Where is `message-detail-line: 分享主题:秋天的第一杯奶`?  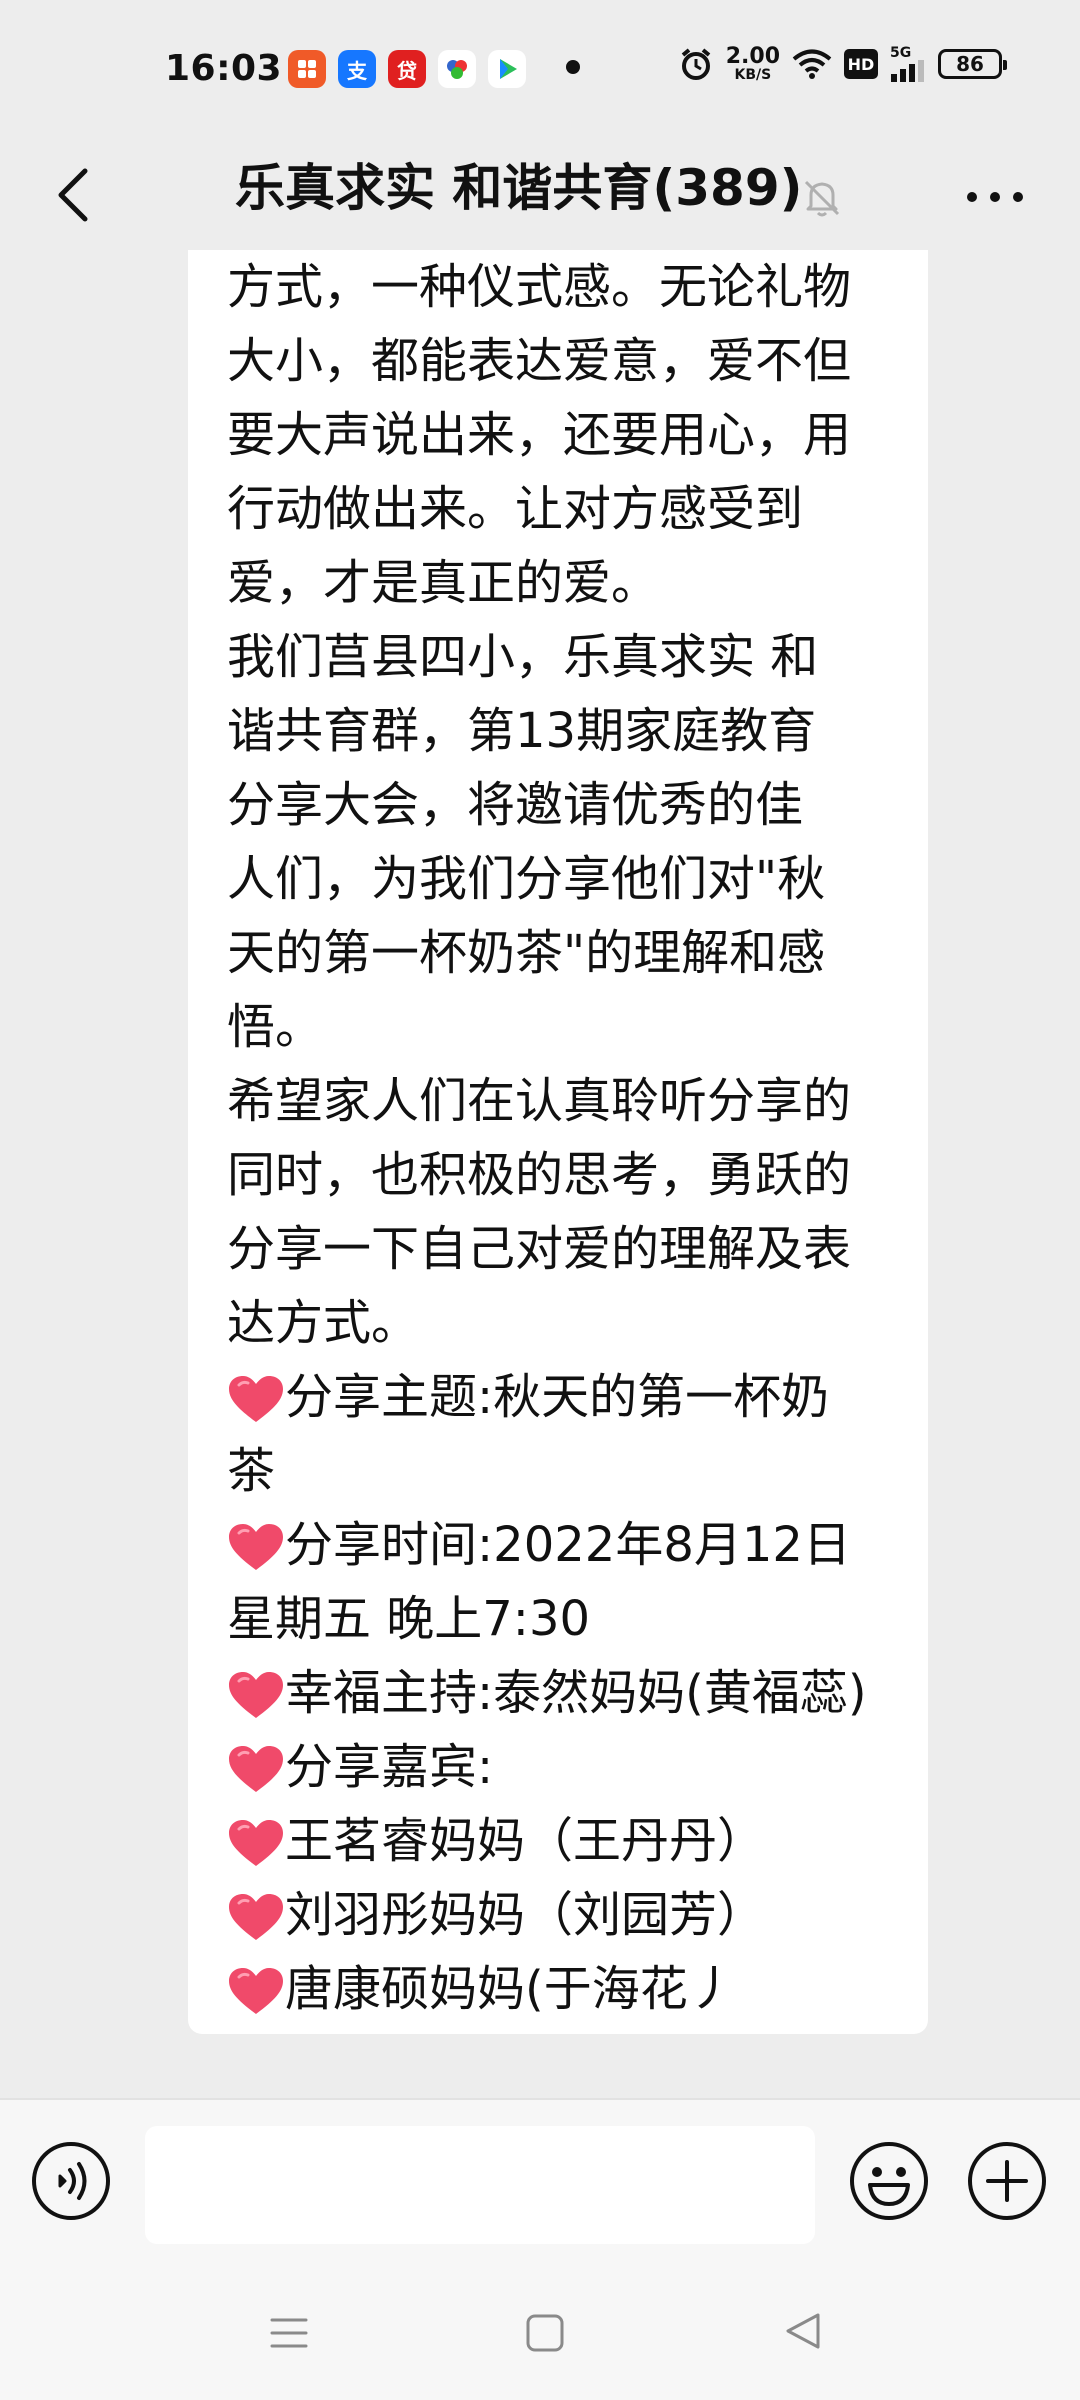 message-detail-line: 分享主题:秋天的第一杯奶 is located at coordinates (562, 1397).